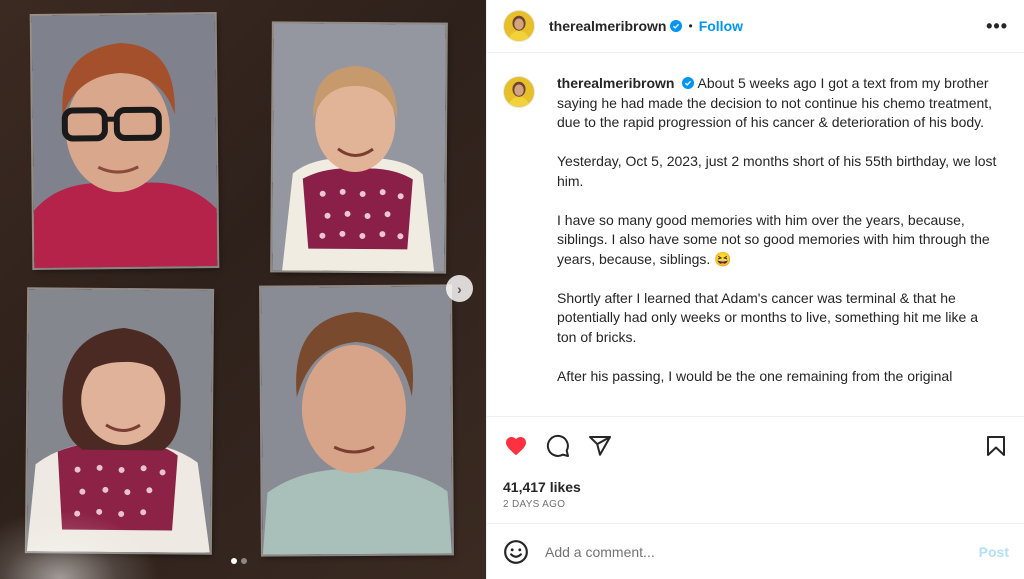 Image resolution: width=1024 pixels, height=579 pixels. Describe the element at coordinates (124, 141) in the screenshot. I see `photo-boy-glasses` at that location.